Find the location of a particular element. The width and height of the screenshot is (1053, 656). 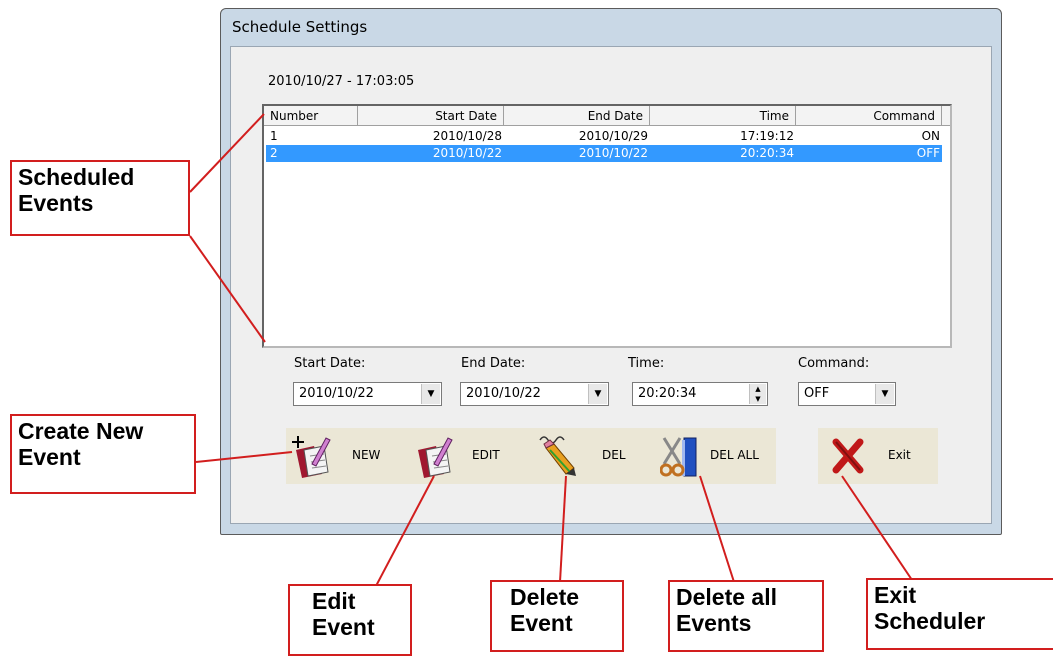

callout-scheduled-events: Scheduled Events is located at coordinates (100, 198).